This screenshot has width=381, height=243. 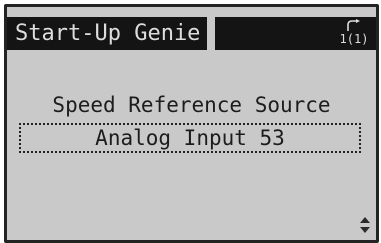 I want to click on up-down-arrows-icon, so click(x=365, y=225).